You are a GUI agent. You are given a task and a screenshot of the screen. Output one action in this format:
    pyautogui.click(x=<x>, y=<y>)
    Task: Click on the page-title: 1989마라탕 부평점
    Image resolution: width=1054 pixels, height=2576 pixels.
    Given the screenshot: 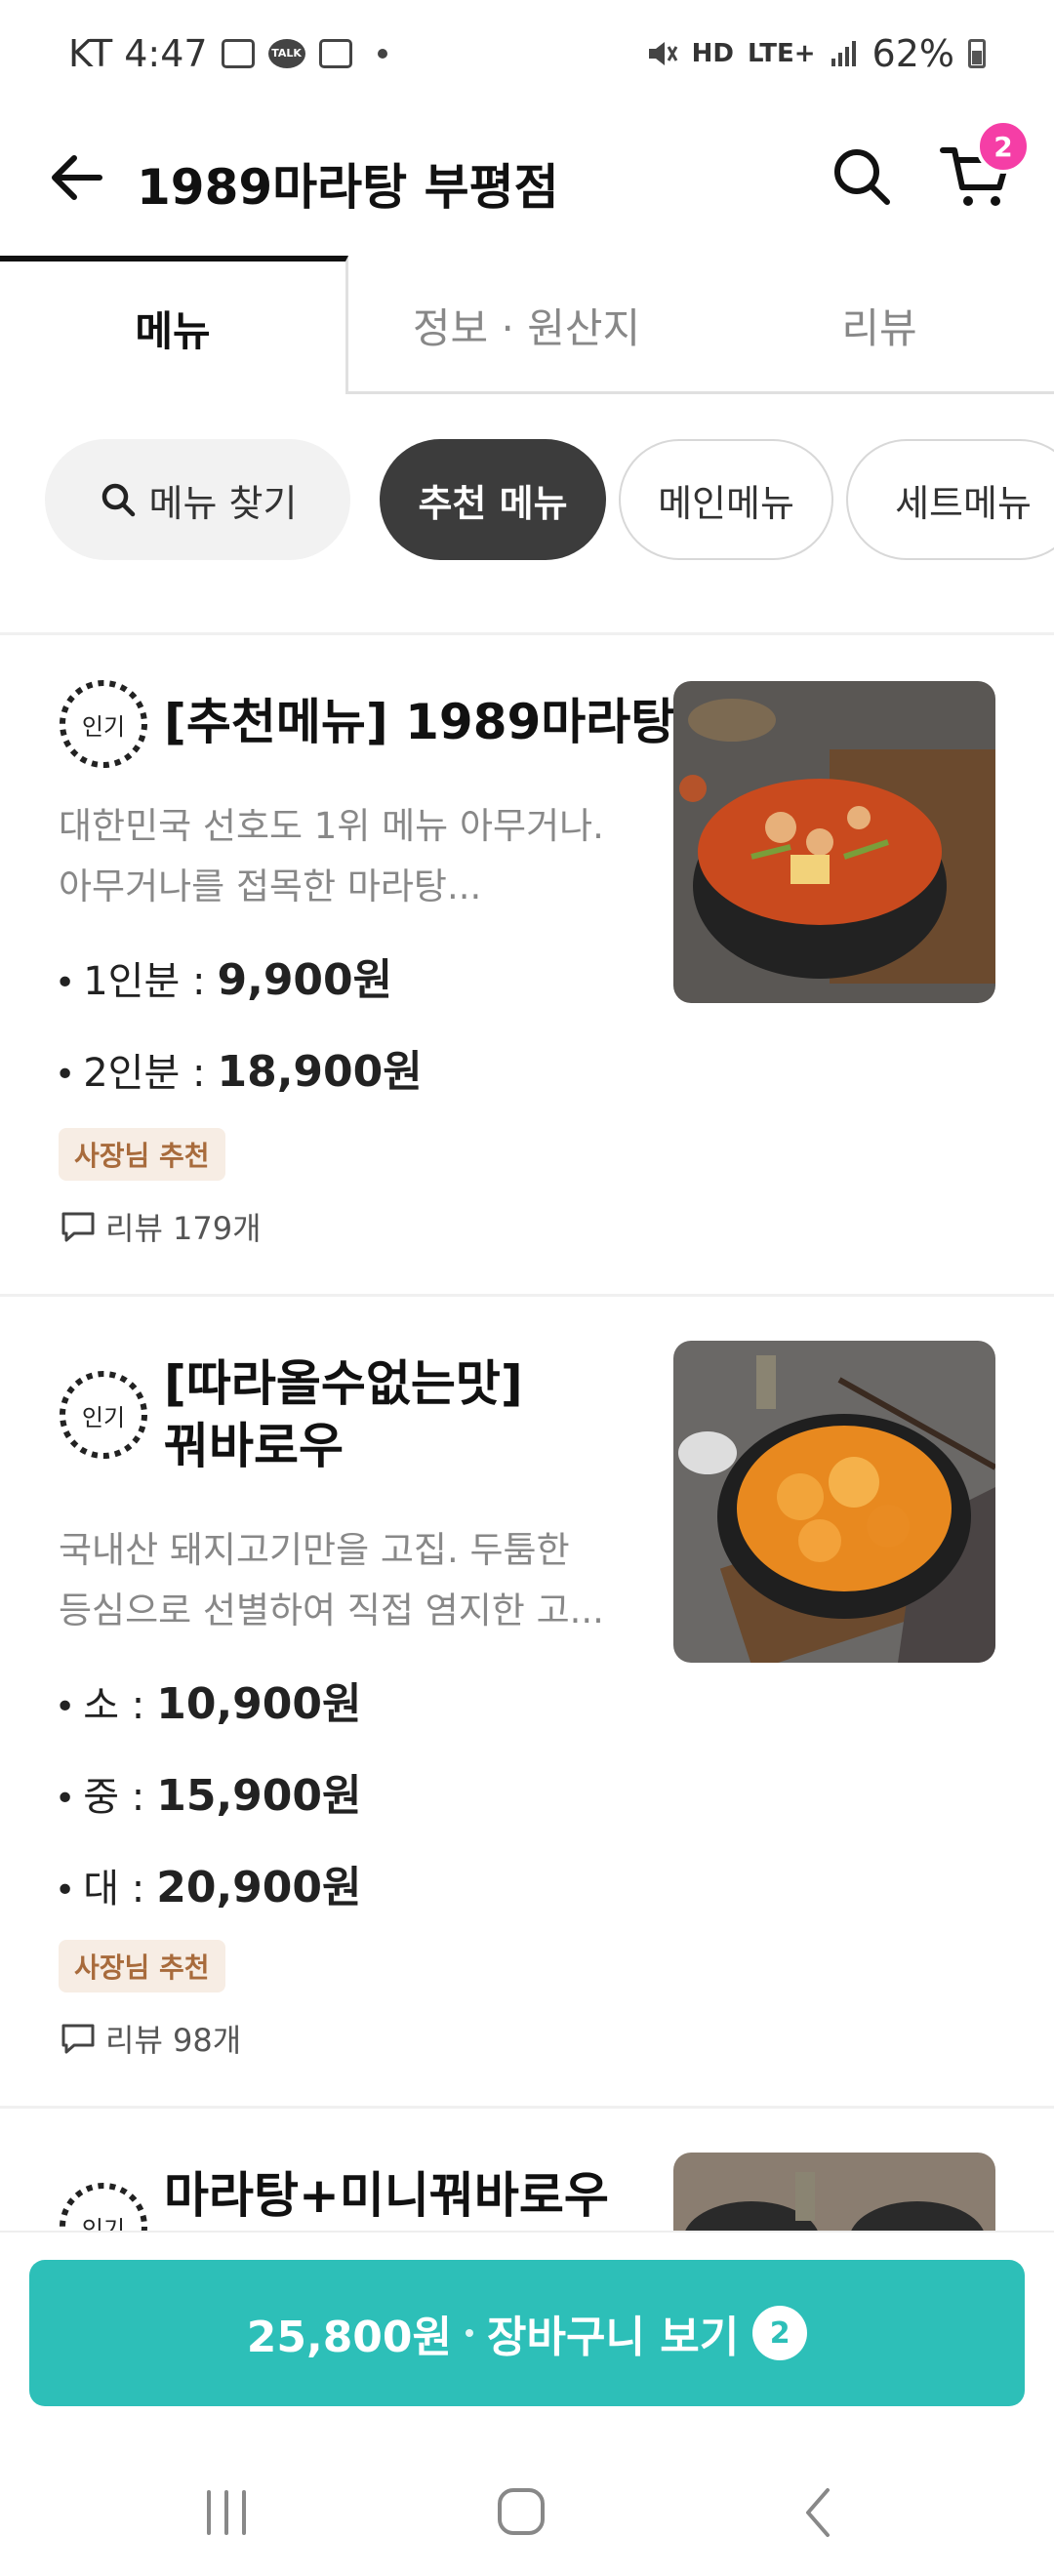 What is the action you would take?
    pyautogui.click(x=348, y=187)
    